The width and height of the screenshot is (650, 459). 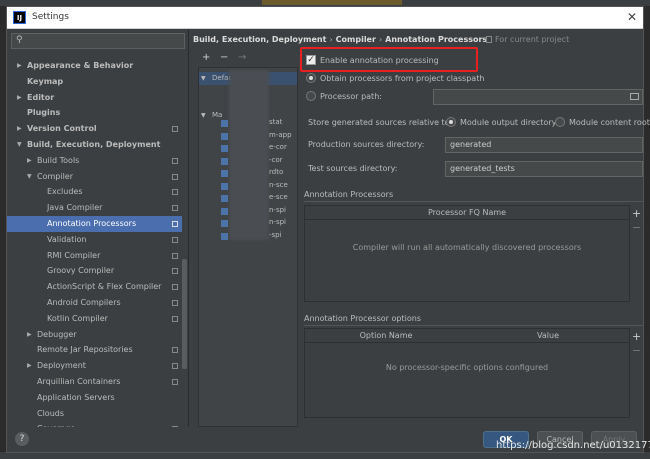 What do you see at coordinates (58, 160) in the screenshot?
I see `sidebar-item-label: Build Tools` at bounding box center [58, 160].